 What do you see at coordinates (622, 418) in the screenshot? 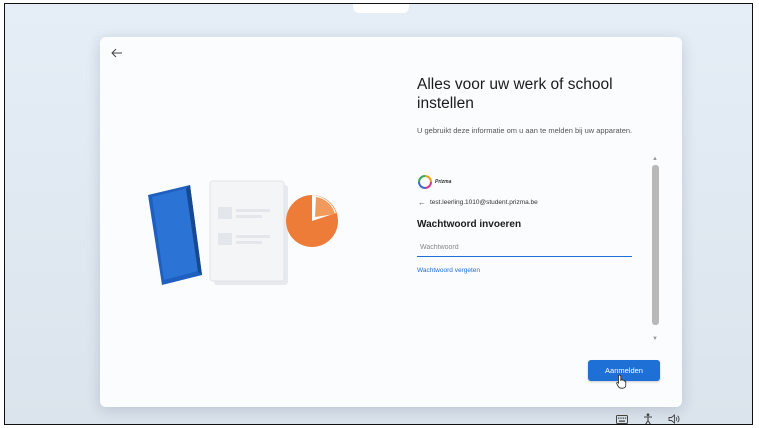
I see `keyboard-icon` at bounding box center [622, 418].